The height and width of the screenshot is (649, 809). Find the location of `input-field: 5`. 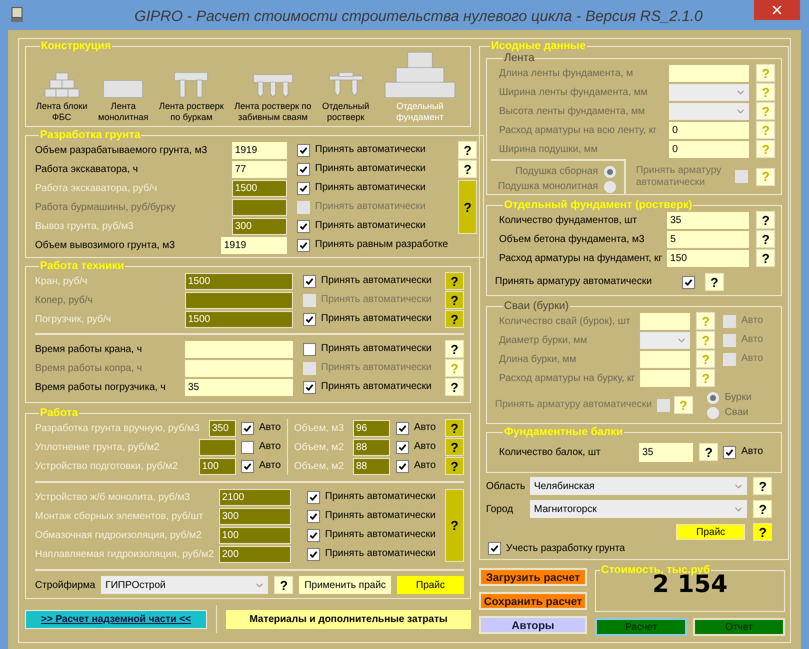

input-field: 5 is located at coordinates (708, 239).